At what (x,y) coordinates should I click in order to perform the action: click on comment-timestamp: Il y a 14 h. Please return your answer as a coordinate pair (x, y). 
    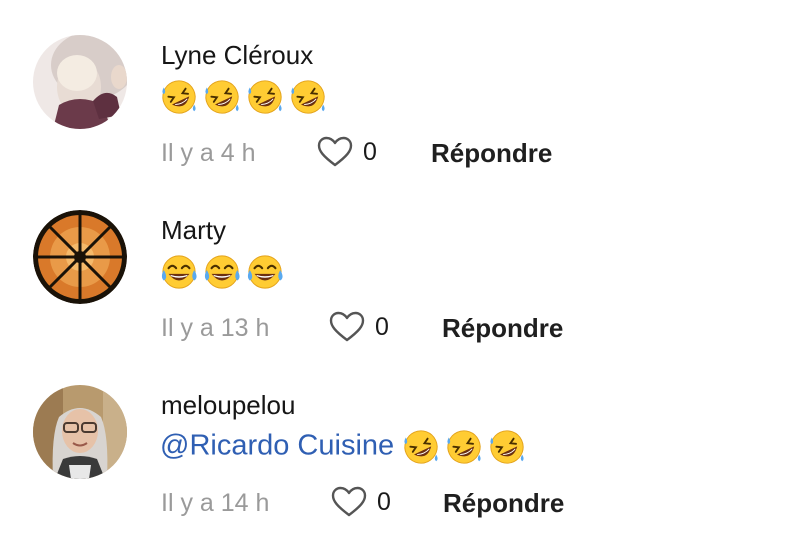
    Looking at the image, I should click on (215, 503).